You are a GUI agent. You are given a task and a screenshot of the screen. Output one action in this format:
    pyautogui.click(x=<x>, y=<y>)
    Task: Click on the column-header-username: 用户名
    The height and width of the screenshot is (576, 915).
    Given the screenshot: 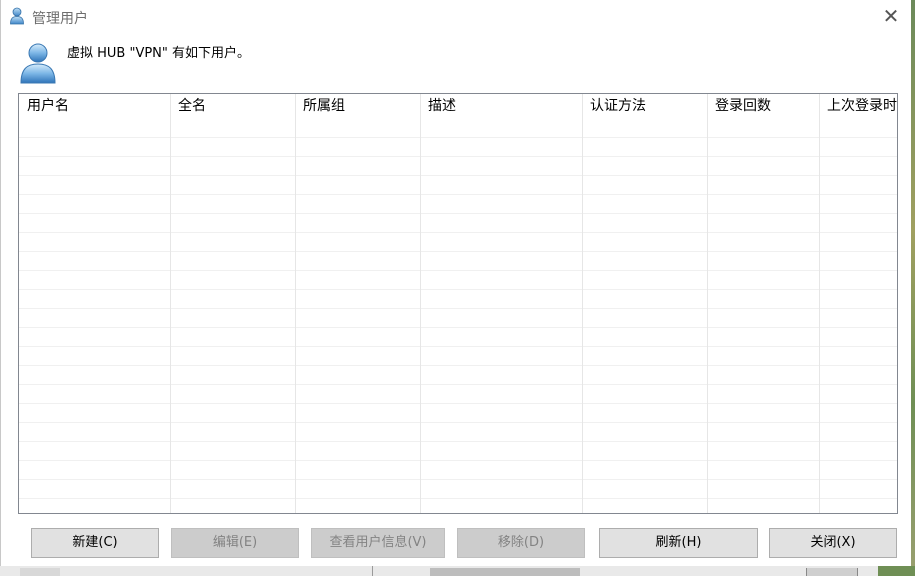 What is the action you would take?
    pyautogui.click(x=94, y=106)
    